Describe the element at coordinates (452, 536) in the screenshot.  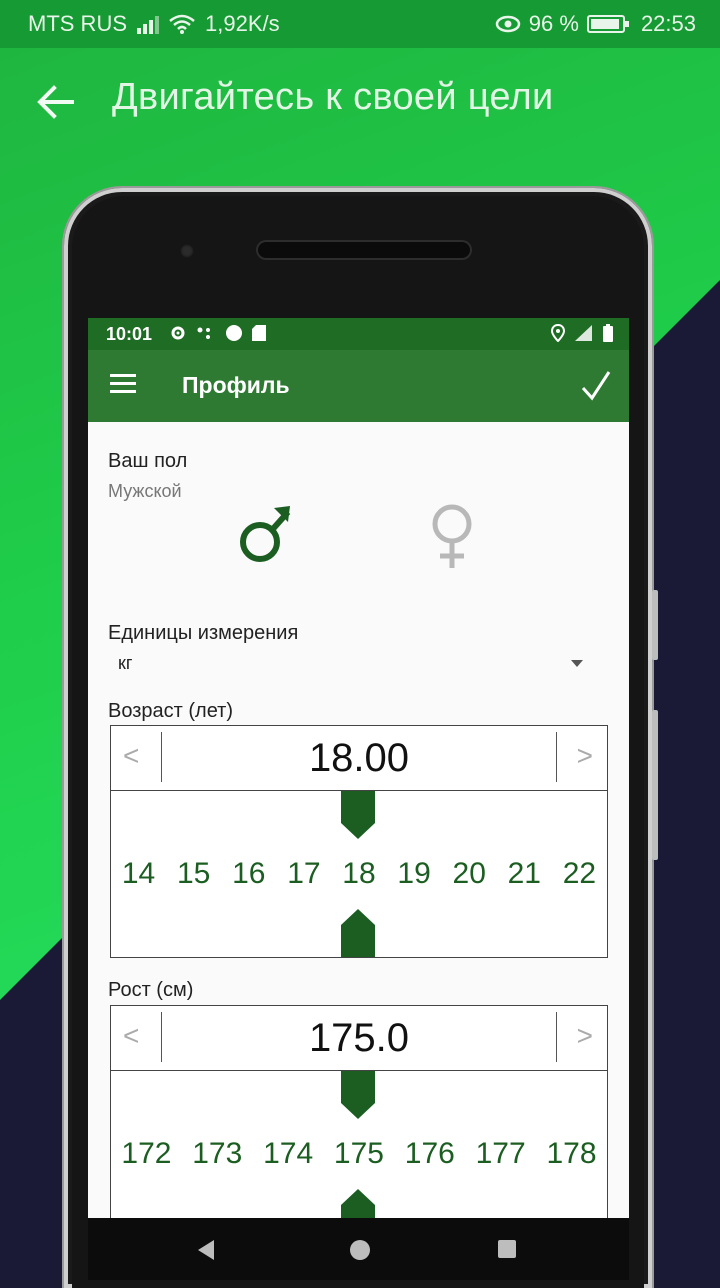
I see `female-icon` at that location.